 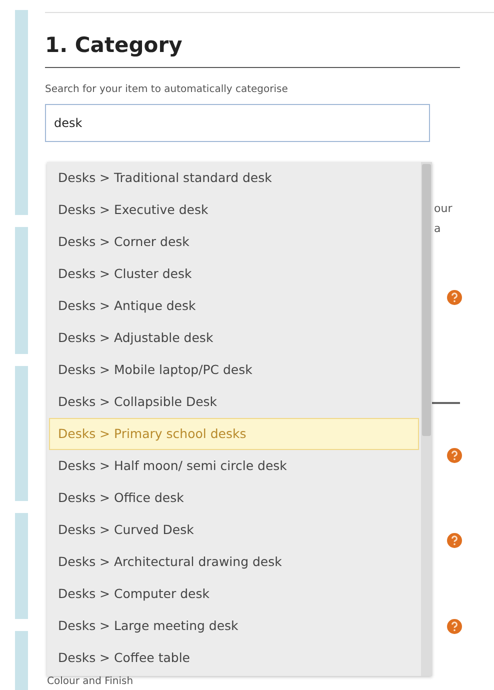 What do you see at coordinates (234, 338) in the screenshot?
I see `suggestion-item: Desks > Adjustable desk` at bounding box center [234, 338].